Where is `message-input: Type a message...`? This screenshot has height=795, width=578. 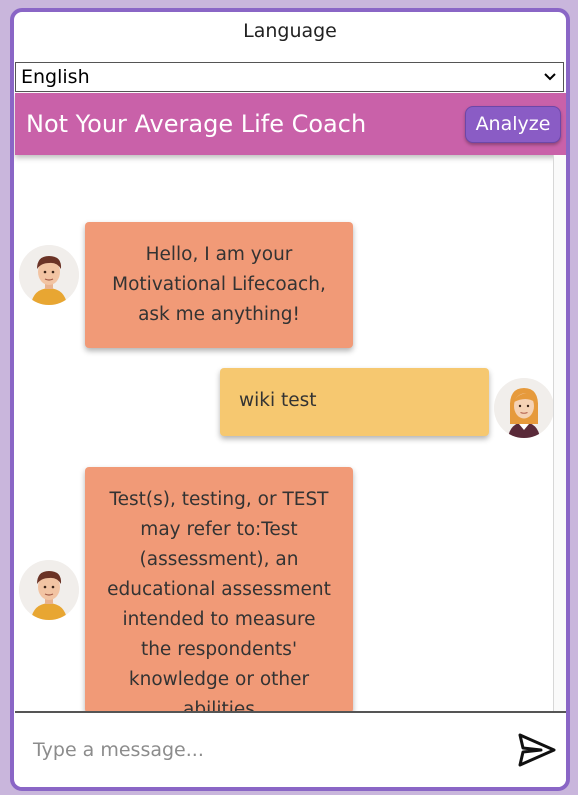
message-input: Type a message... is located at coordinates (268, 750).